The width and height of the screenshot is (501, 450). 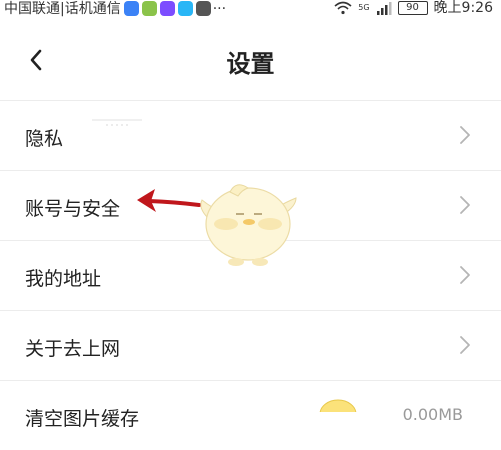 What do you see at coordinates (364, 7) in the screenshot?
I see `network-type: 5G` at bounding box center [364, 7].